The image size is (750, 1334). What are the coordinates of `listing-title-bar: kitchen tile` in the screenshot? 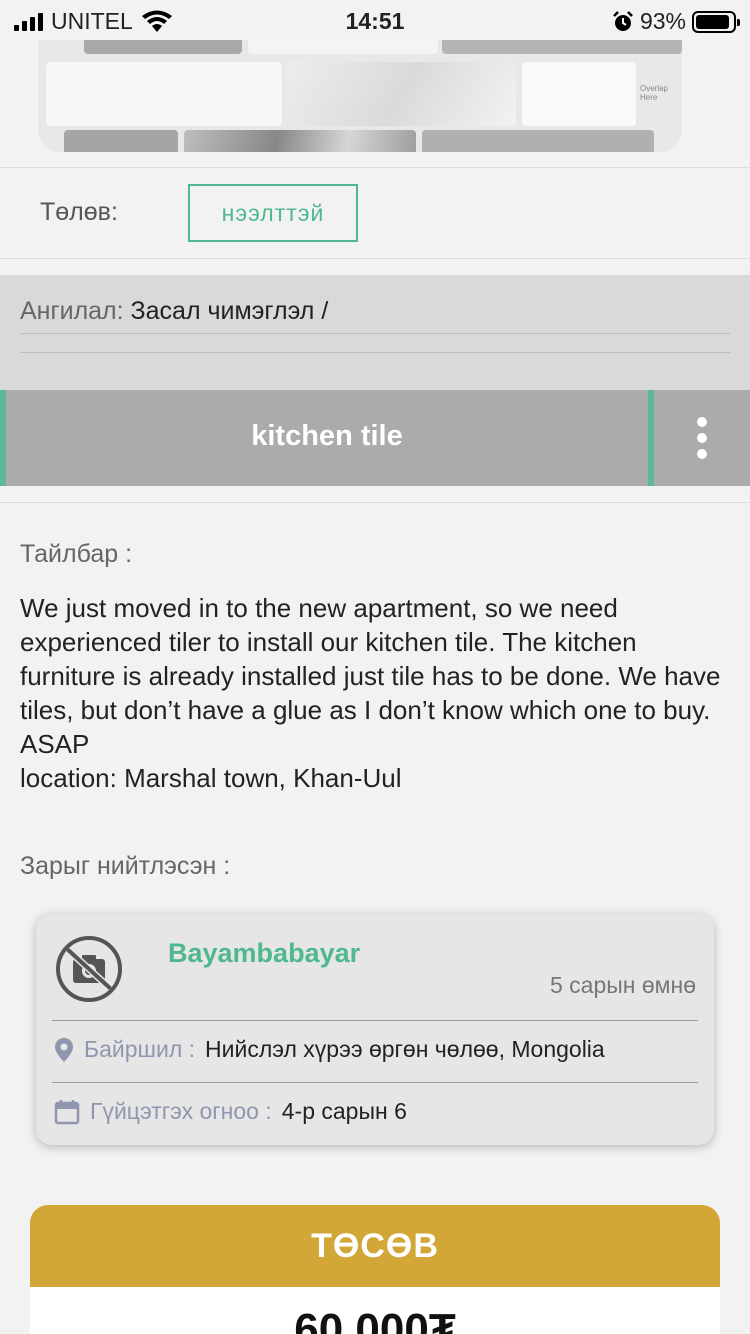 It's located at (375, 438).